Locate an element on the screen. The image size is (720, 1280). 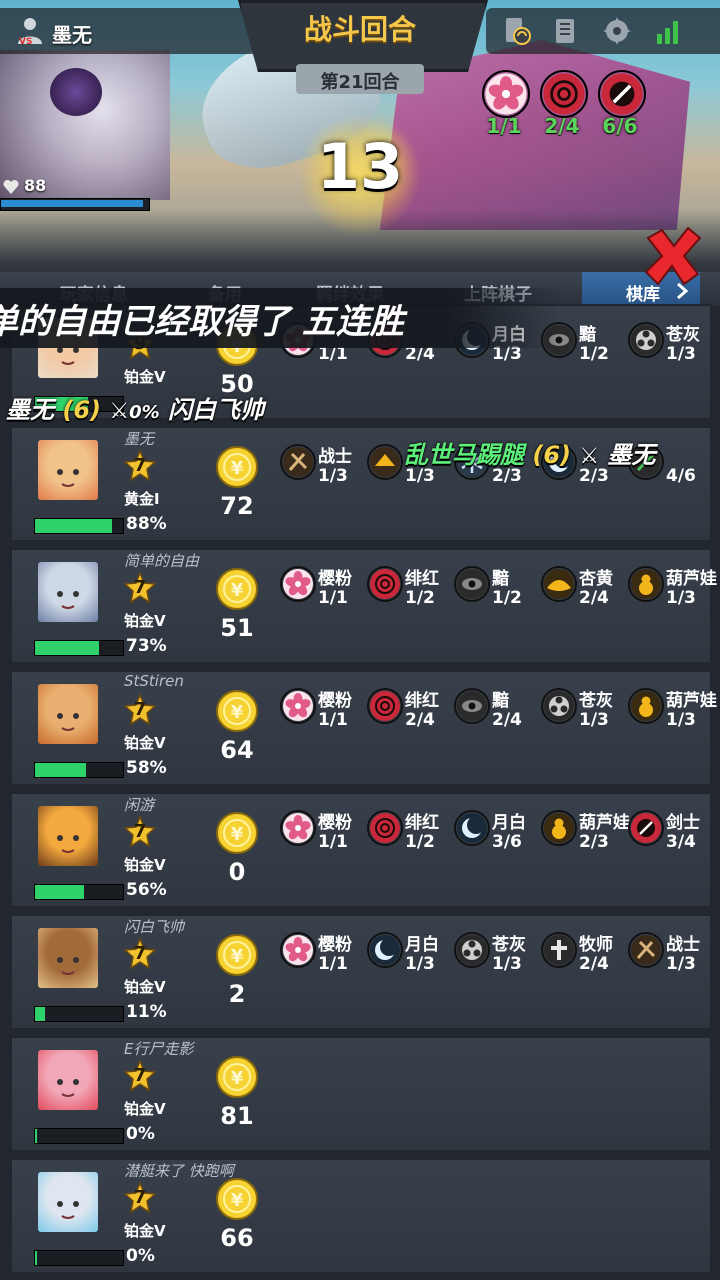
synergy-entry: 月白 1/3 is located at coordinates (410, 960).